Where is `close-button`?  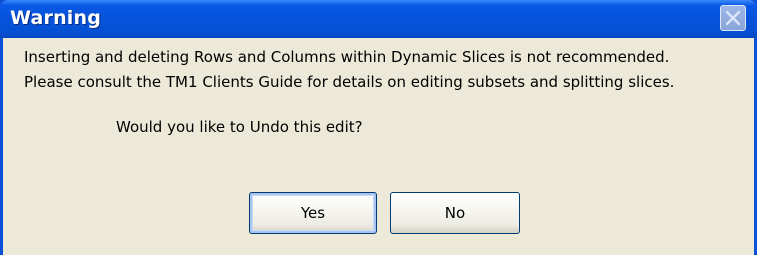 close-button is located at coordinates (733, 18).